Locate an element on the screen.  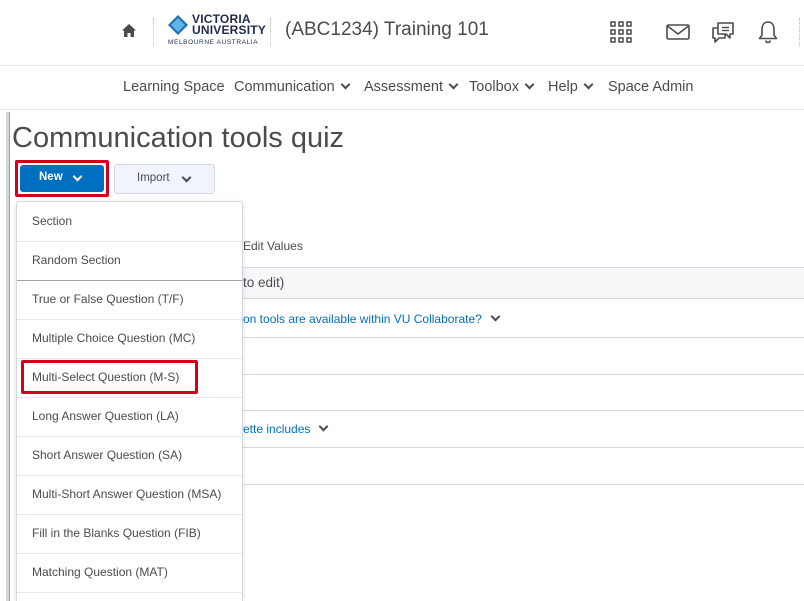
table-header-text: to edit) is located at coordinates (264, 282).